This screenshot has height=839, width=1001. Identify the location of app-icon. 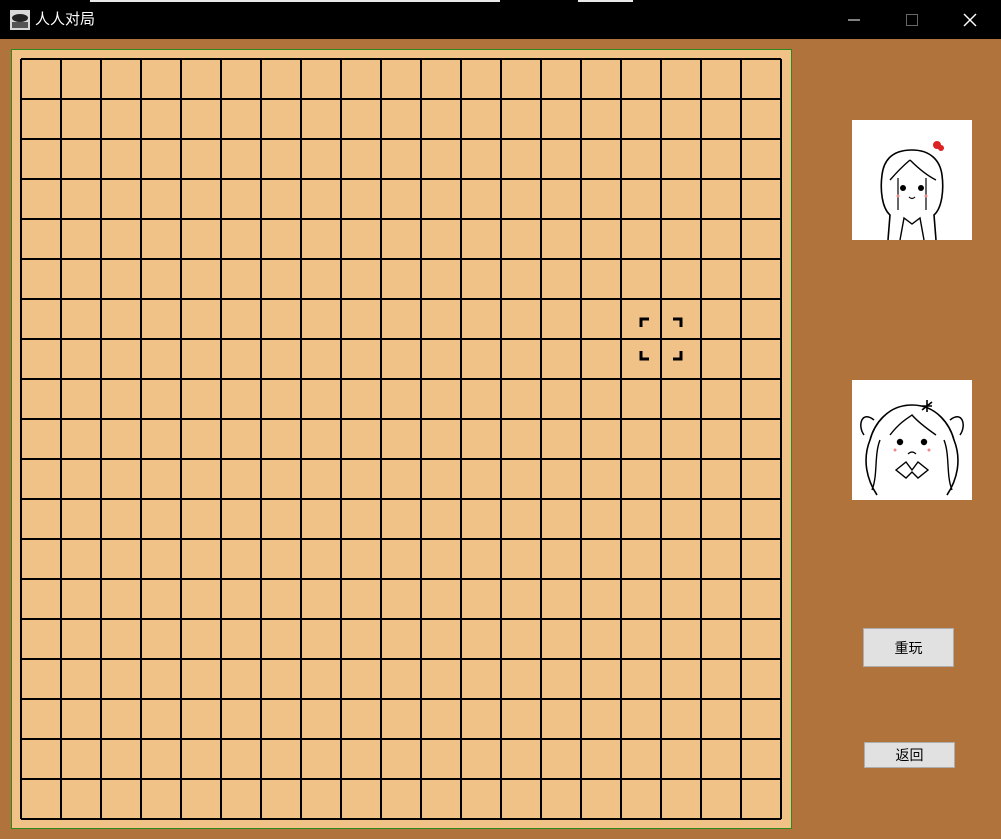
(20, 20).